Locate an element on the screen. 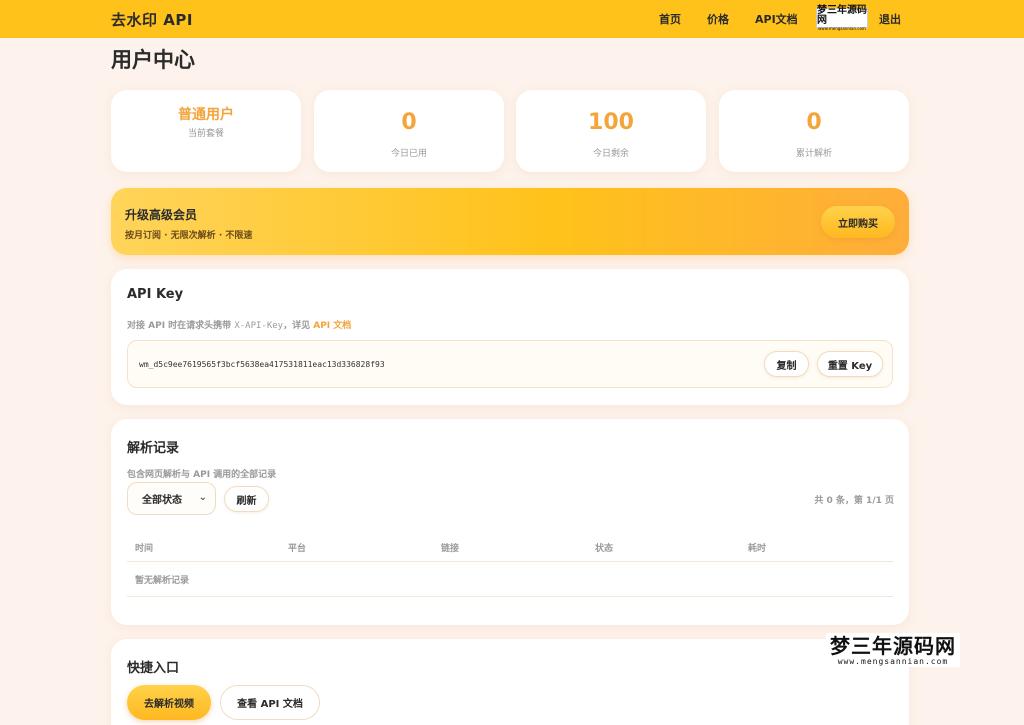 This screenshot has height=725, width=1024. upgrade-subtitle: 按月订阅 · 无限次解析 · 不限速 is located at coordinates (189, 236).